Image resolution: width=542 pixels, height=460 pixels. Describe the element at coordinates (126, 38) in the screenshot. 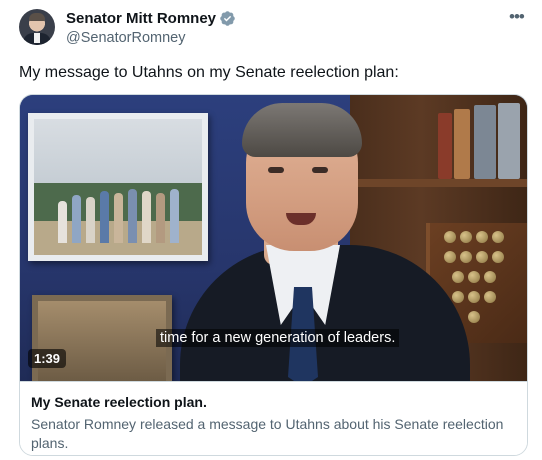

I see `author-handle: @SenatorRomney` at that location.